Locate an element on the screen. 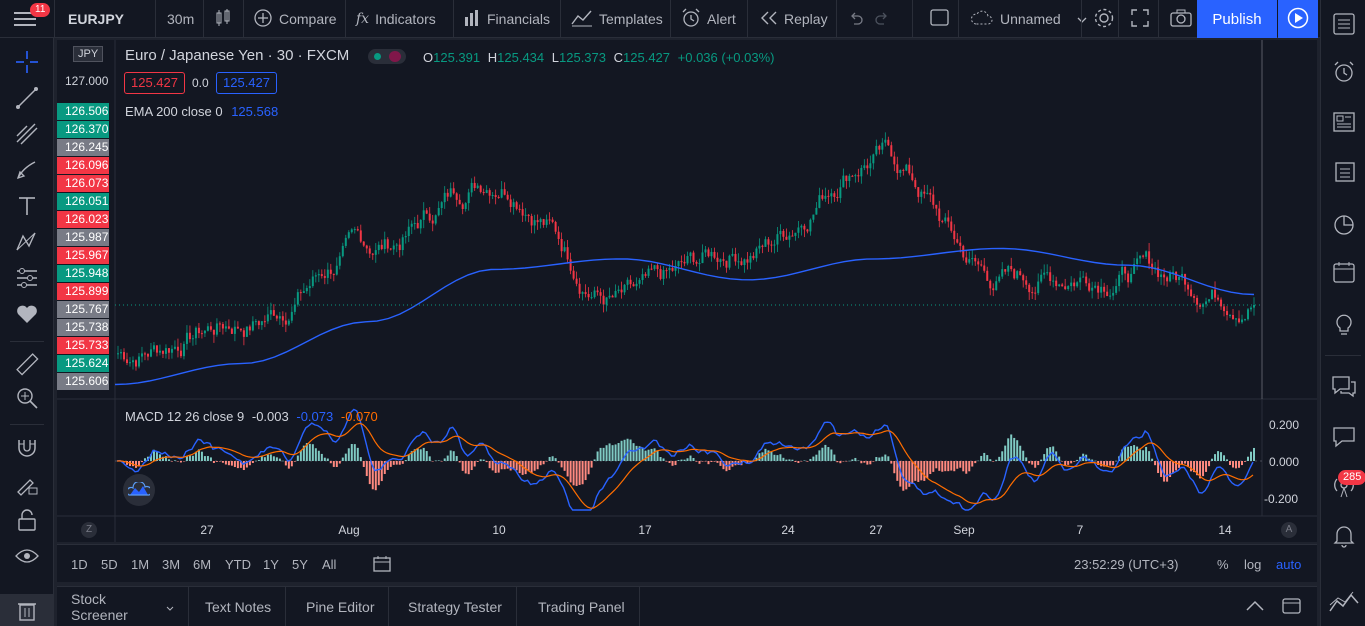 The image size is (1365, 626). fullscreen-layout-button is located at coordinates (940, 19).